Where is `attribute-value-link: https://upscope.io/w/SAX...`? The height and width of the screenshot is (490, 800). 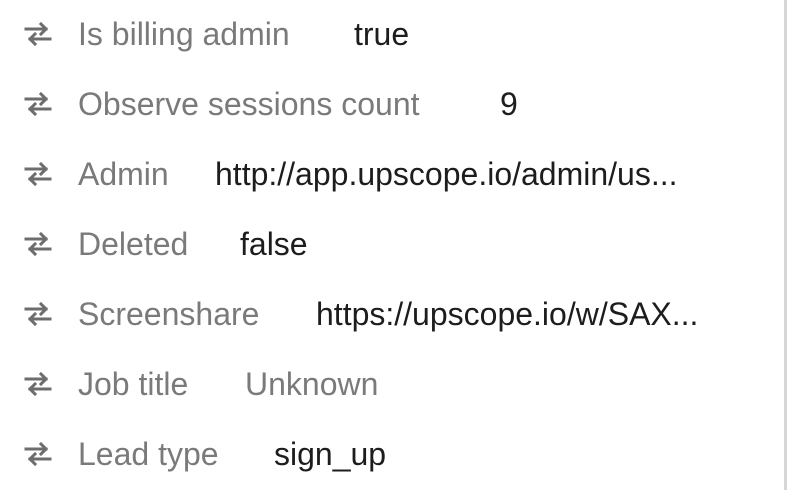
attribute-value-link: https://upscope.io/w/SAX... is located at coordinates (507, 314).